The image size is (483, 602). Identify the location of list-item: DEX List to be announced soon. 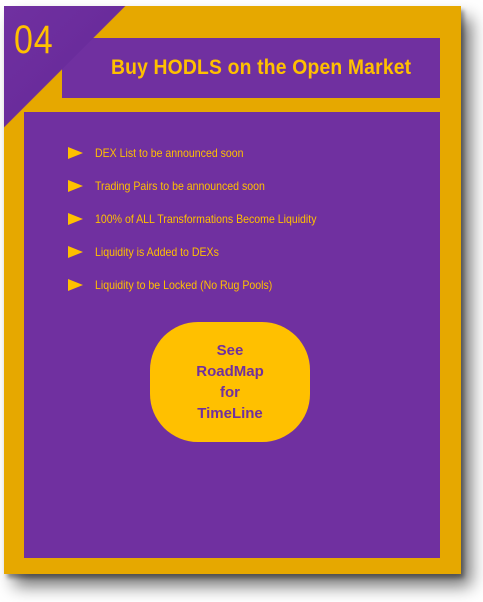
(207, 152).